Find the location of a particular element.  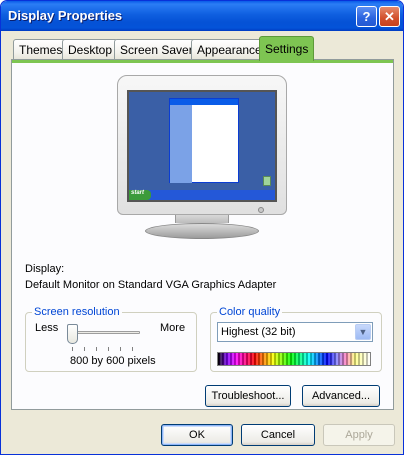

preview-window is located at coordinates (204, 140).